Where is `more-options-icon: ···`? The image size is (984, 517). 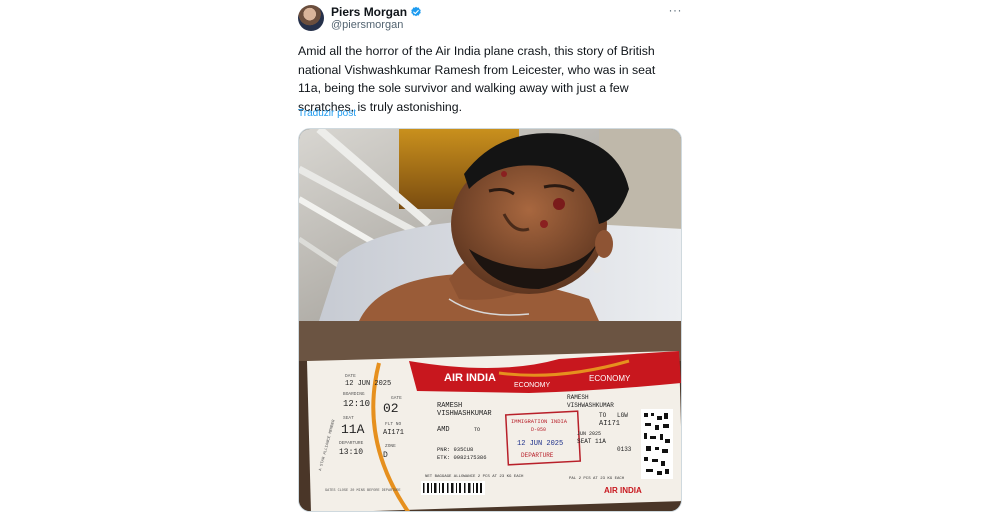
more-options-icon: ··· is located at coordinates (676, 10).